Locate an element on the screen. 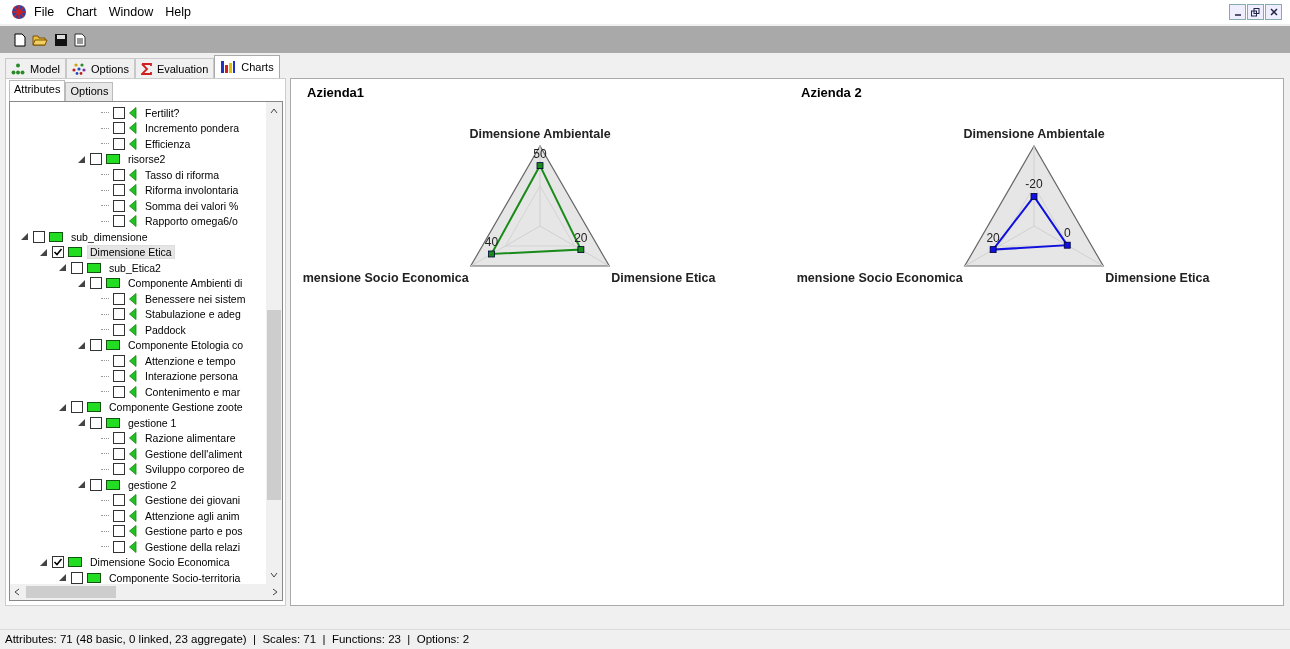 Image resolution: width=1290 pixels, height=649 pixels. tree-item: gestione 1 is located at coordinates (152, 422).